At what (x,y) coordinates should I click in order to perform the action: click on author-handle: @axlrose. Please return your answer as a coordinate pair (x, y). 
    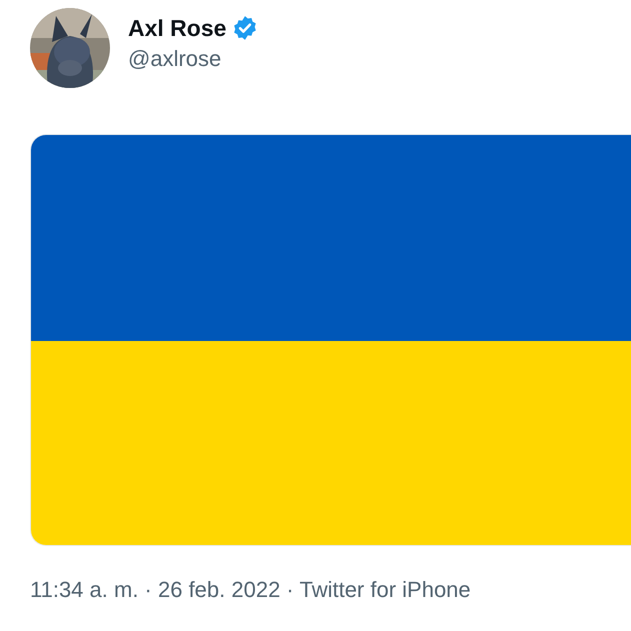
    Looking at the image, I should click on (193, 59).